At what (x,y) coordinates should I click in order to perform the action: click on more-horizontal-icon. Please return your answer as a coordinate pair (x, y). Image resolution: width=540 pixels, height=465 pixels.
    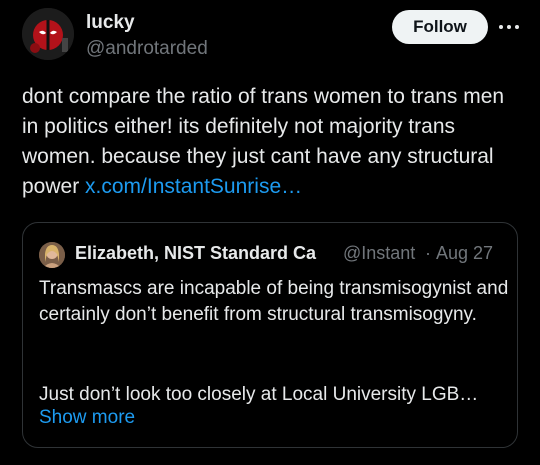
    Looking at the image, I should click on (509, 27).